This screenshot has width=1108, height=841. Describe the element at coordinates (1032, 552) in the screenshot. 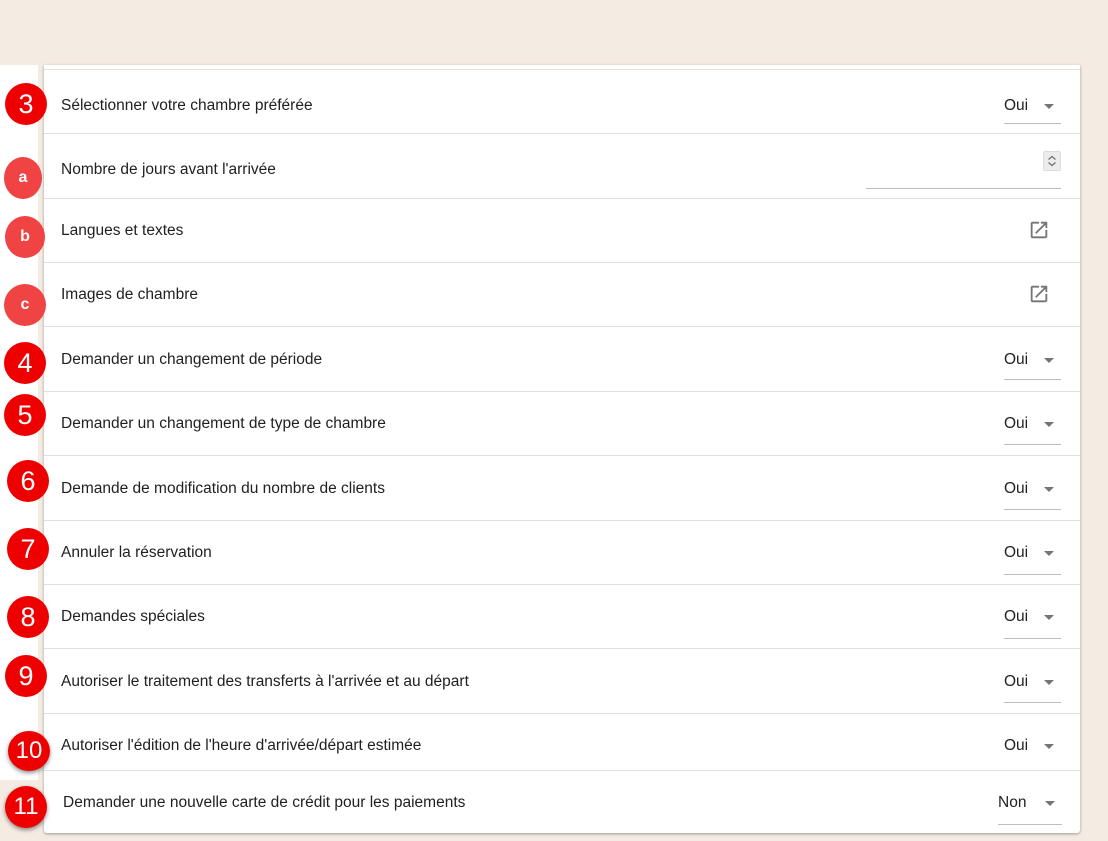

I see `cancel-reservation-select: Oui` at that location.